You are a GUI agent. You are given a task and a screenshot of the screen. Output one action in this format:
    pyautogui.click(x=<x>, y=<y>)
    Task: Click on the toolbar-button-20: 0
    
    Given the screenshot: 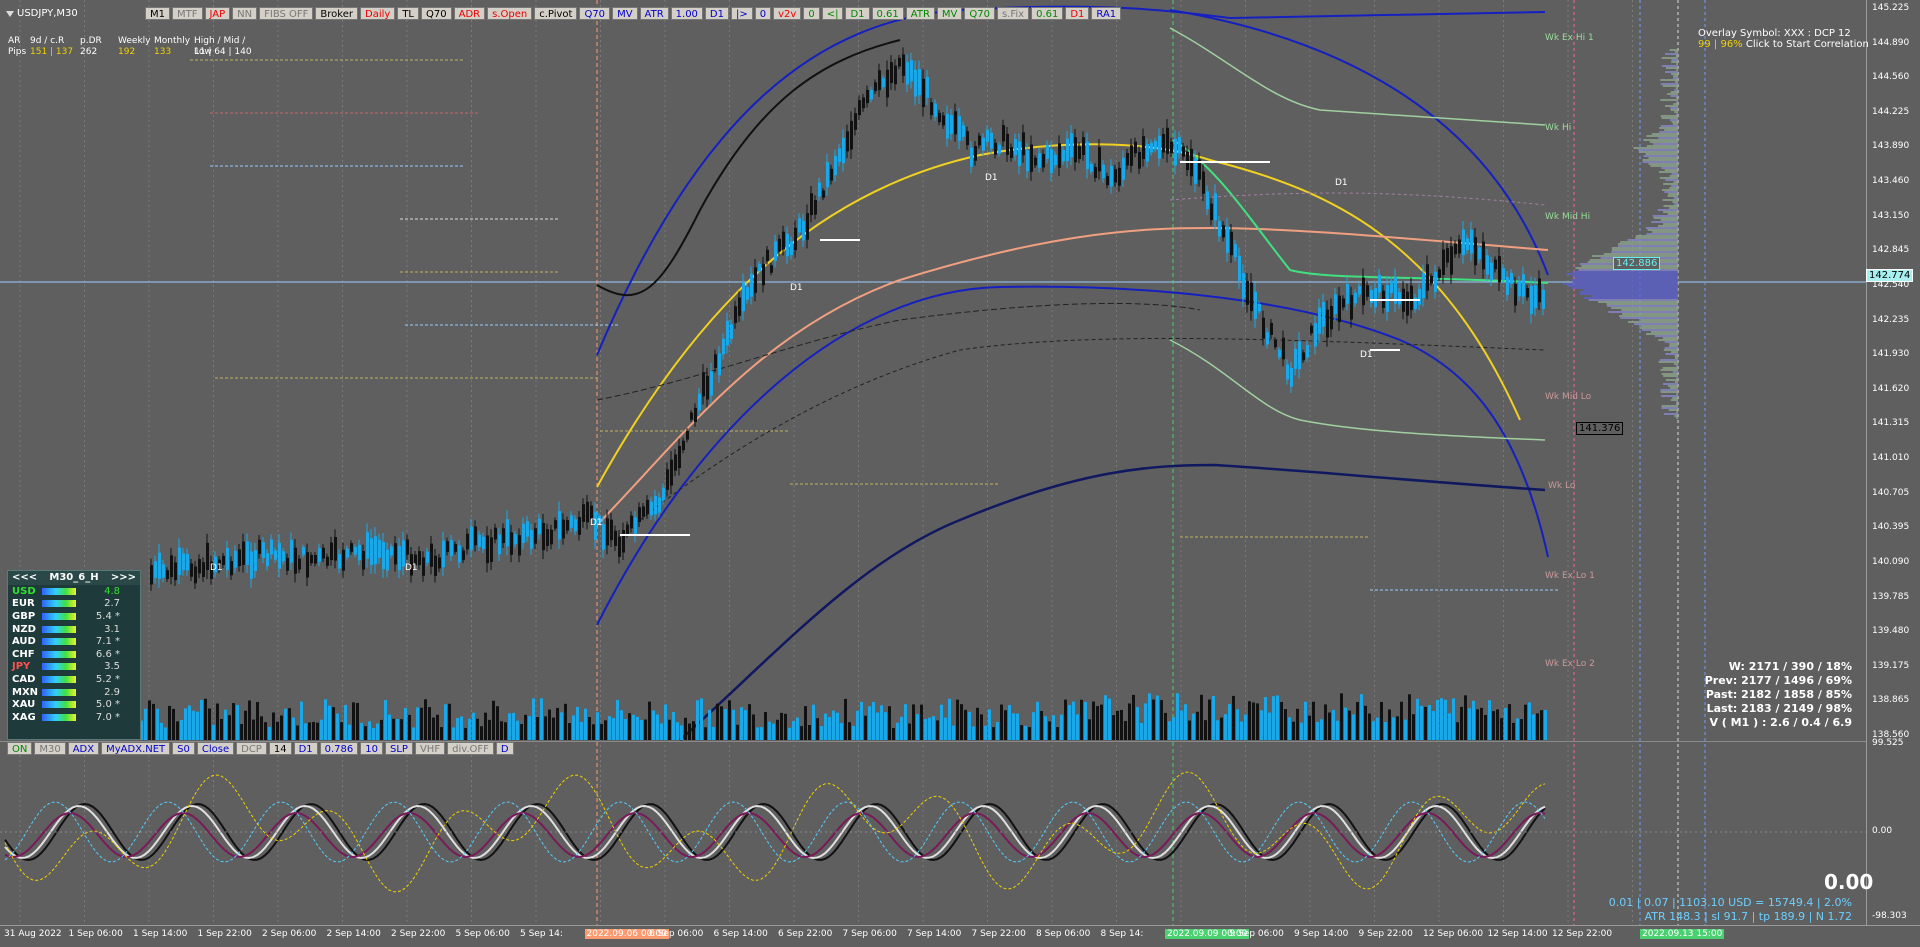 What is the action you would take?
    pyautogui.click(x=811, y=13)
    